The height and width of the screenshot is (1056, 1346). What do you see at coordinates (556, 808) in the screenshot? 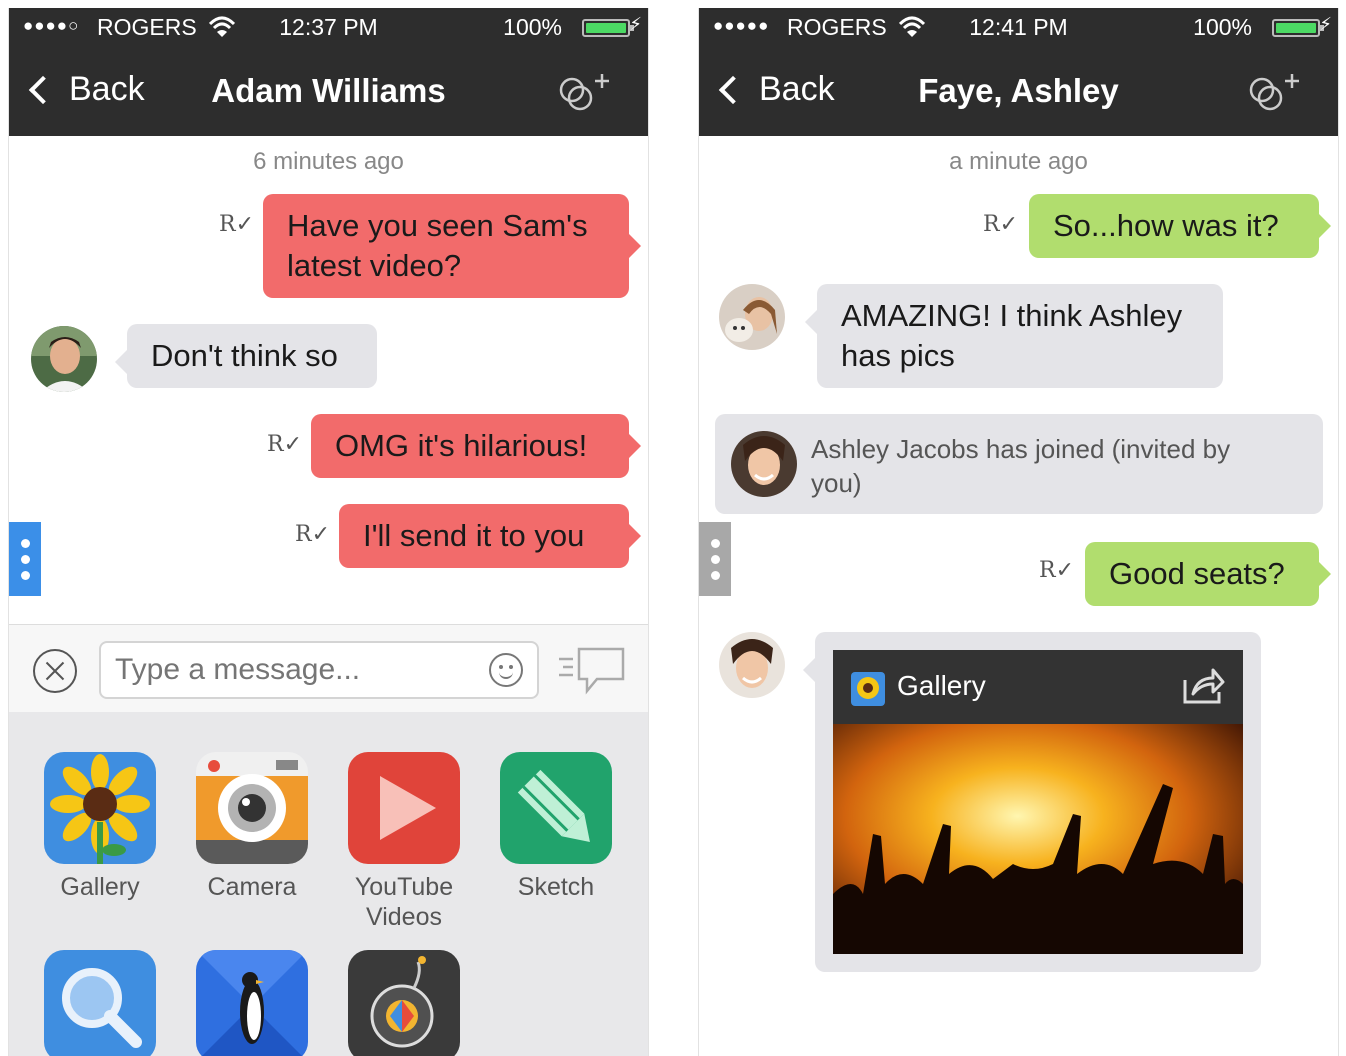
I see `pencil-icon` at bounding box center [556, 808].